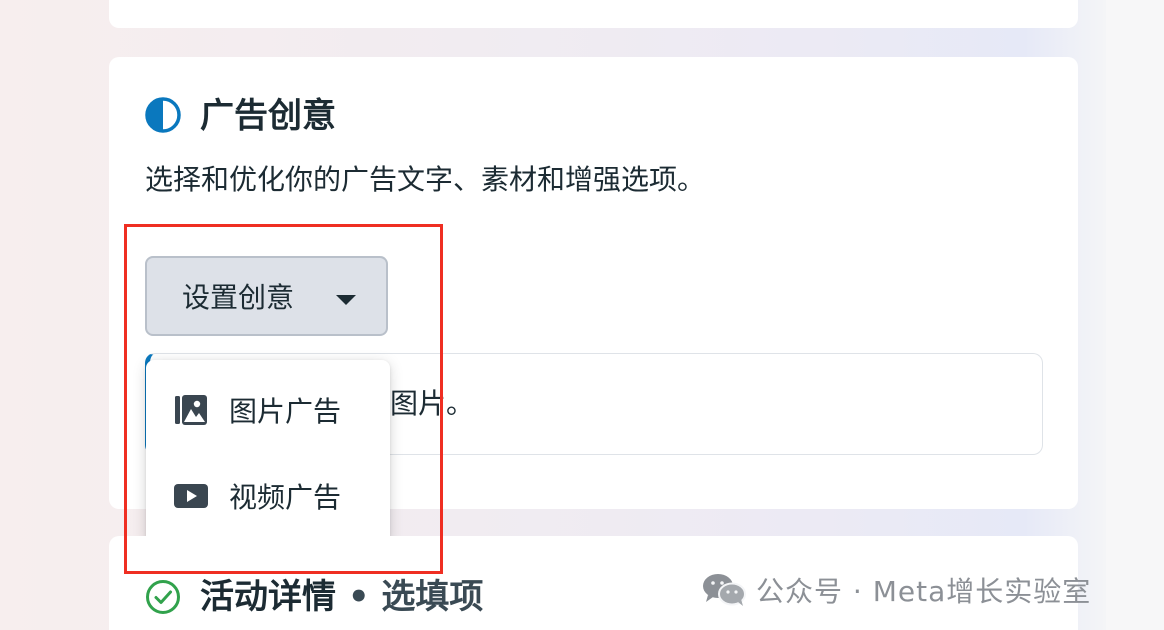  I want to click on activity-details-title: 活动详情 • 选填项, so click(341, 597).